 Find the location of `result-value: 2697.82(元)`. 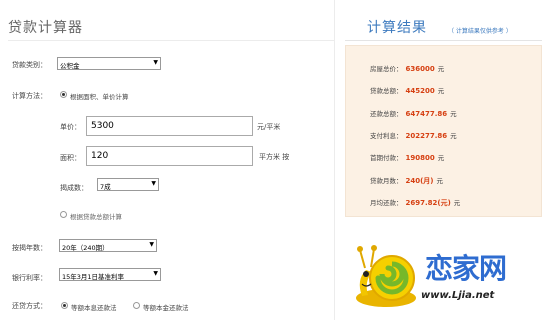

result-value: 2697.82(元) is located at coordinates (428, 203).